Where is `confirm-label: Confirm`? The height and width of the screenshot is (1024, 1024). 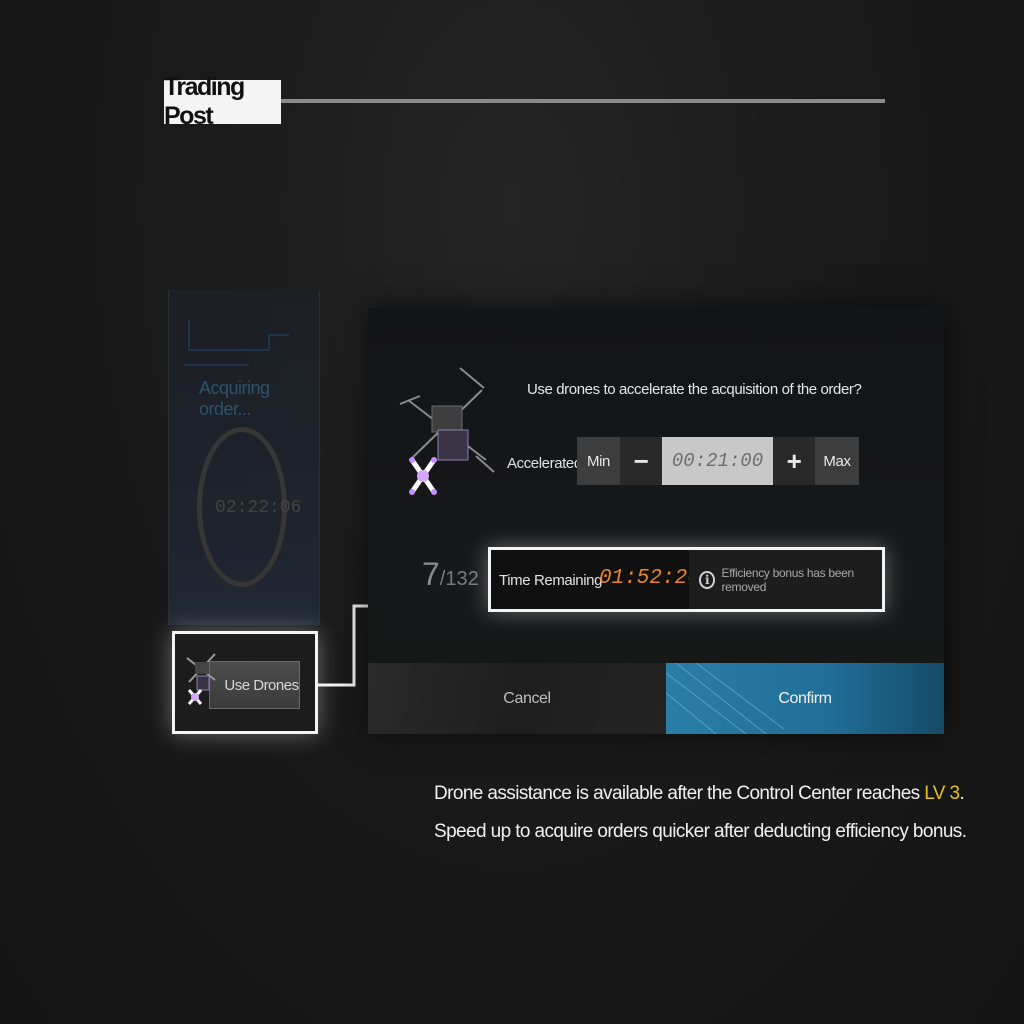 confirm-label: Confirm is located at coordinates (805, 698).